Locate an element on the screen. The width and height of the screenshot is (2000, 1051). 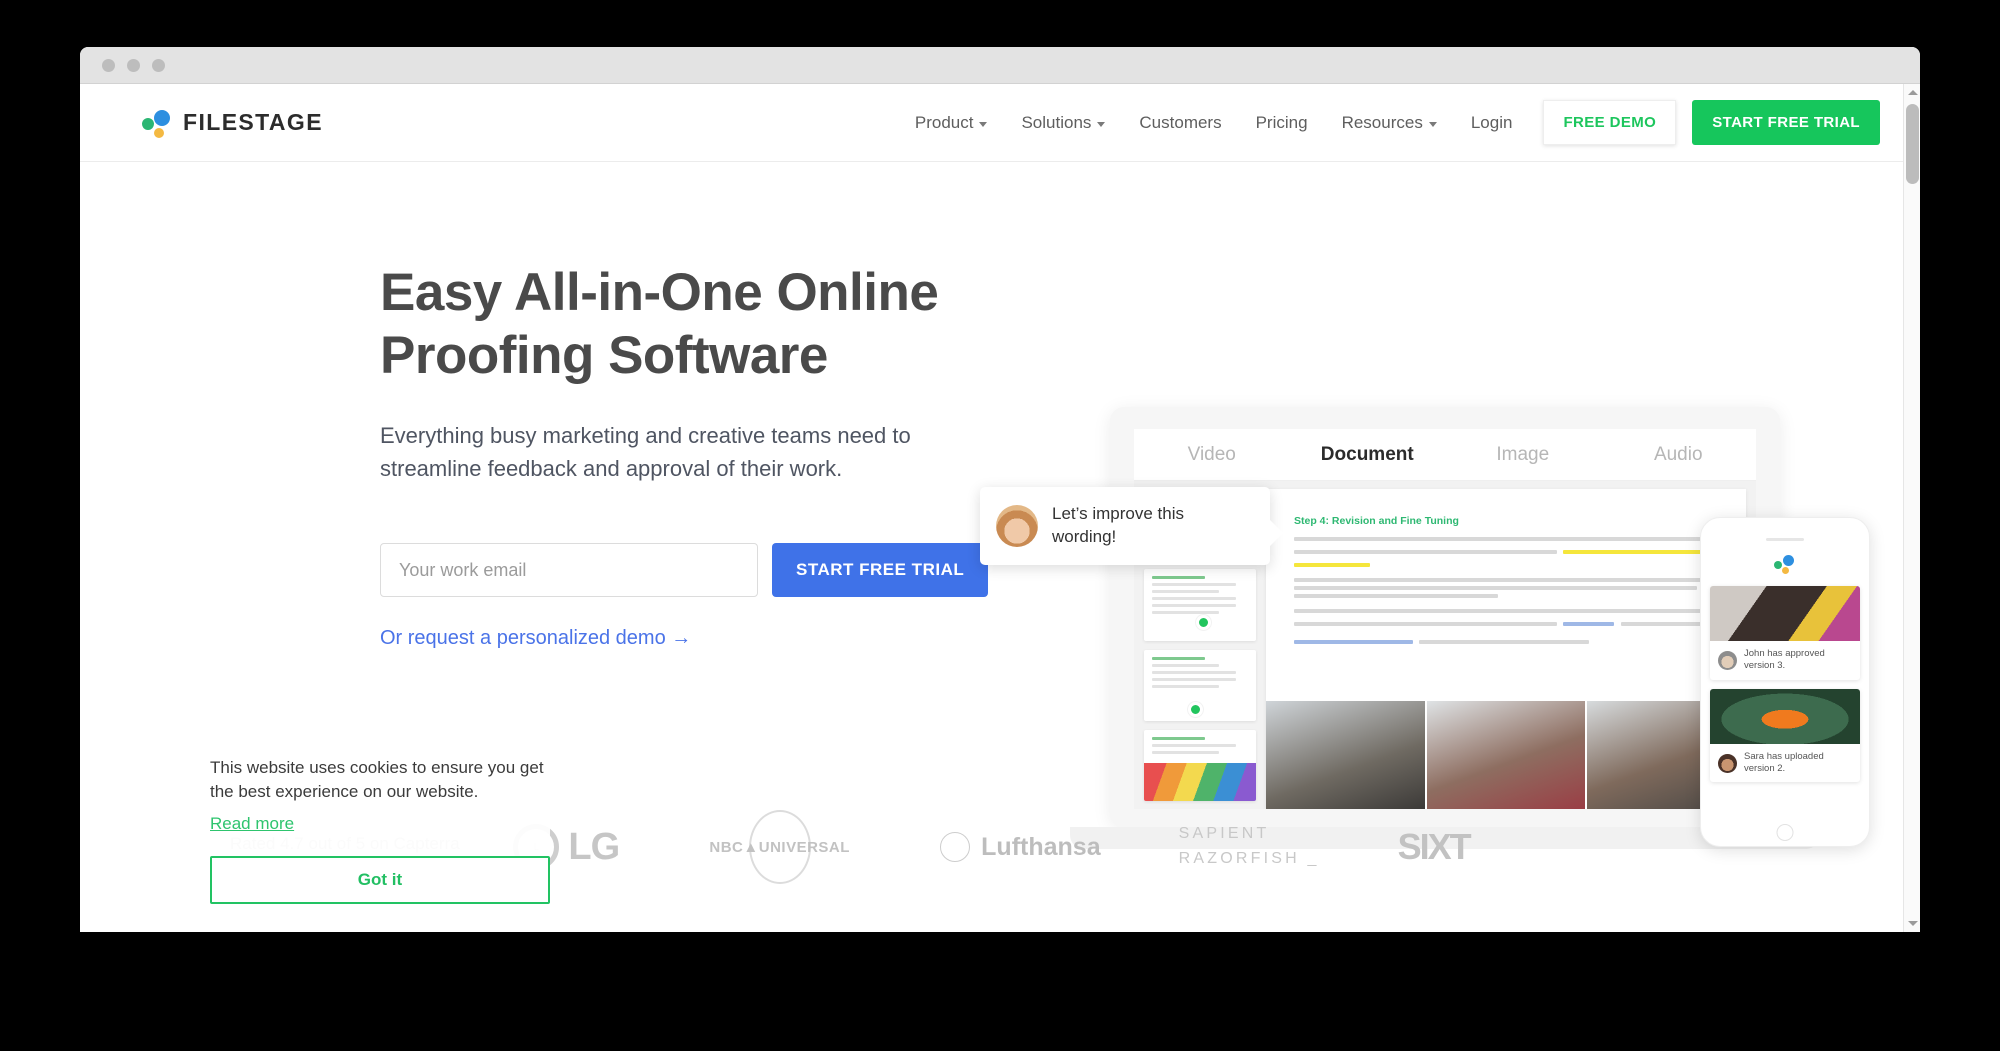
nav-item-pricing: Pricing is located at coordinates (1282, 123).